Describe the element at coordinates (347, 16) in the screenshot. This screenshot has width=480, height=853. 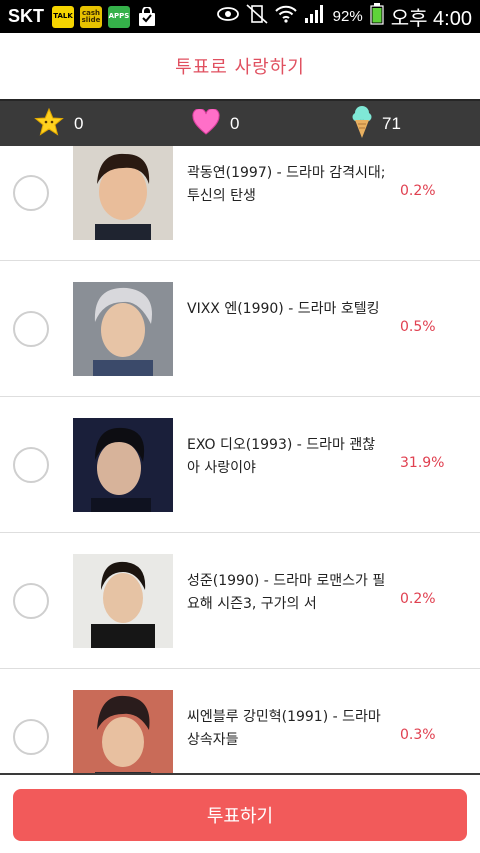
I see `battery-percent: 92%` at that location.